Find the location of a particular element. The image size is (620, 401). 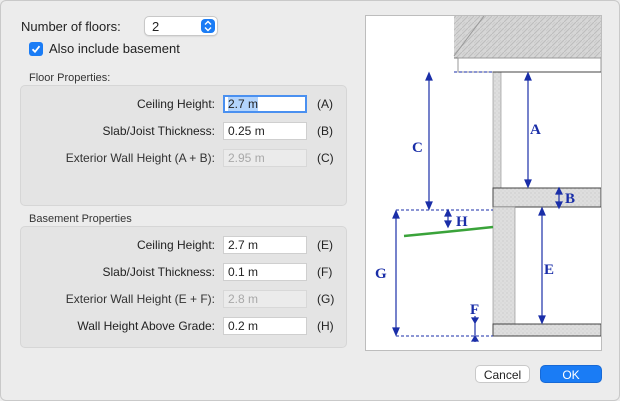

basement-slab-thickness-row: Slab/Joist Thickness: 0.1 m (F) is located at coordinates (183, 272).